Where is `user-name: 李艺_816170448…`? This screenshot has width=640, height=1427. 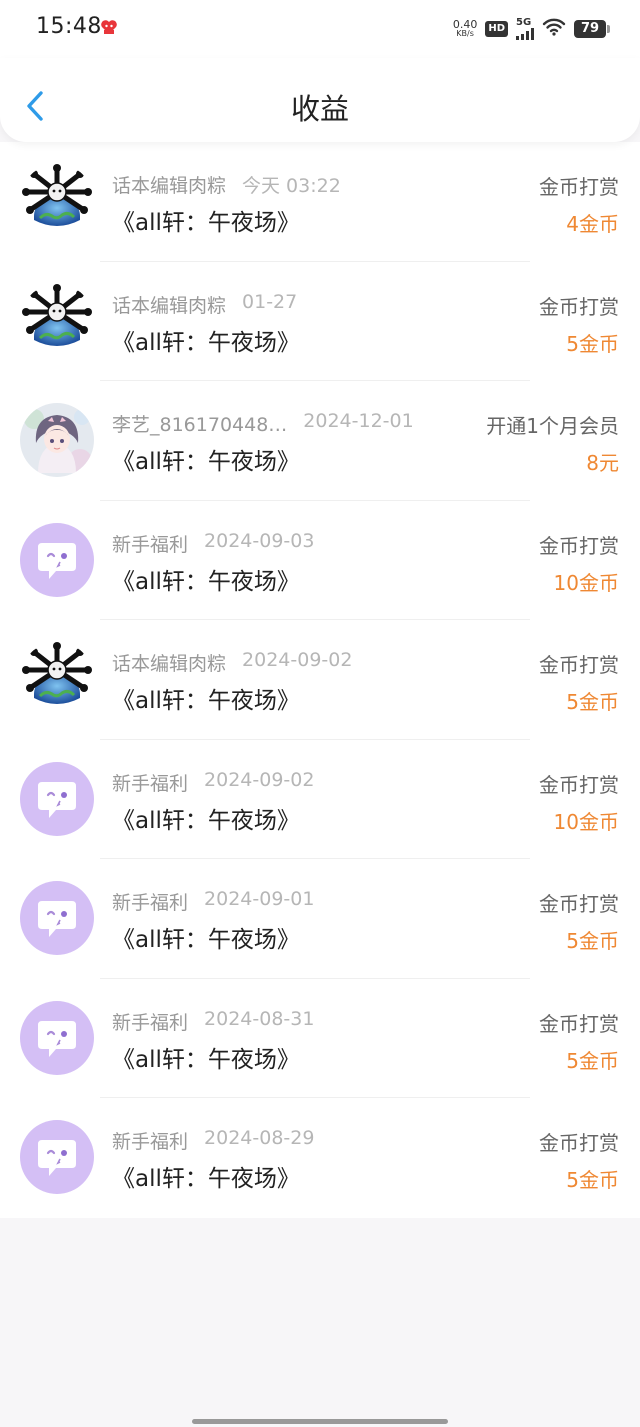 user-name: 李艺_816170448… is located at coordinates (200, 425).